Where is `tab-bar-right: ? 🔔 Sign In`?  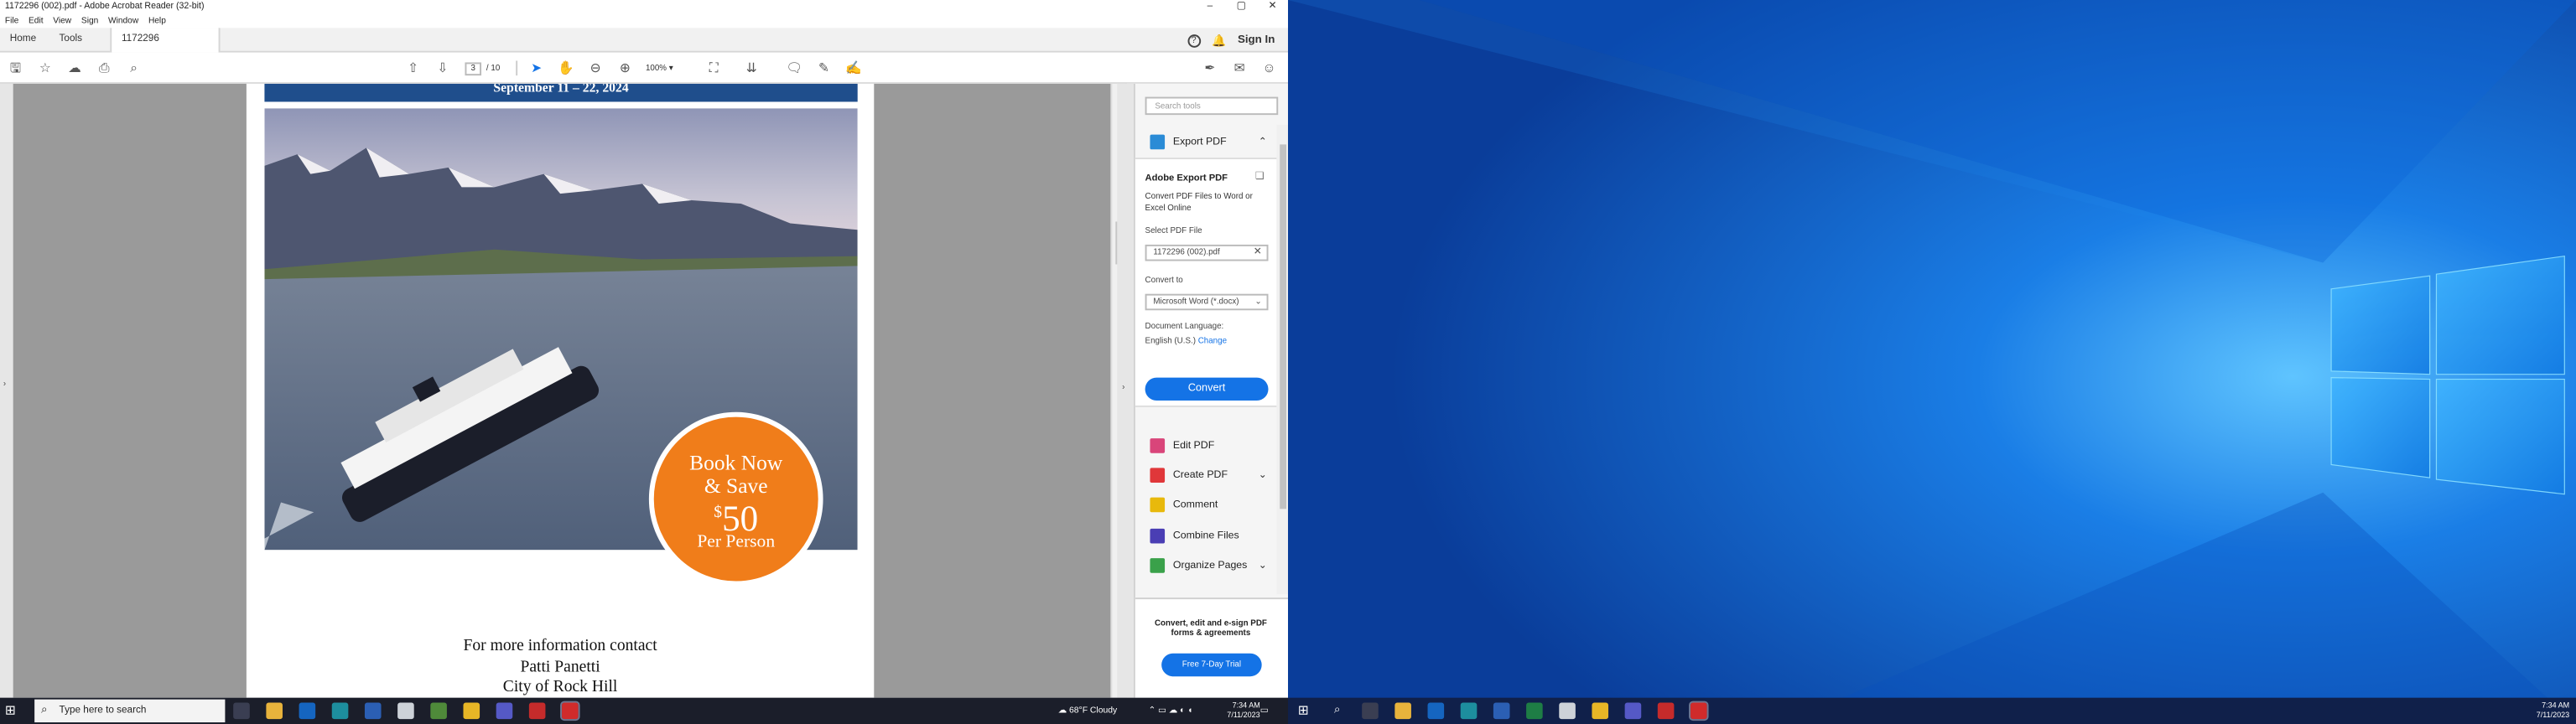
tab-bar-right: ? 🔔 Sign In is located at coordinates (1231, 40).